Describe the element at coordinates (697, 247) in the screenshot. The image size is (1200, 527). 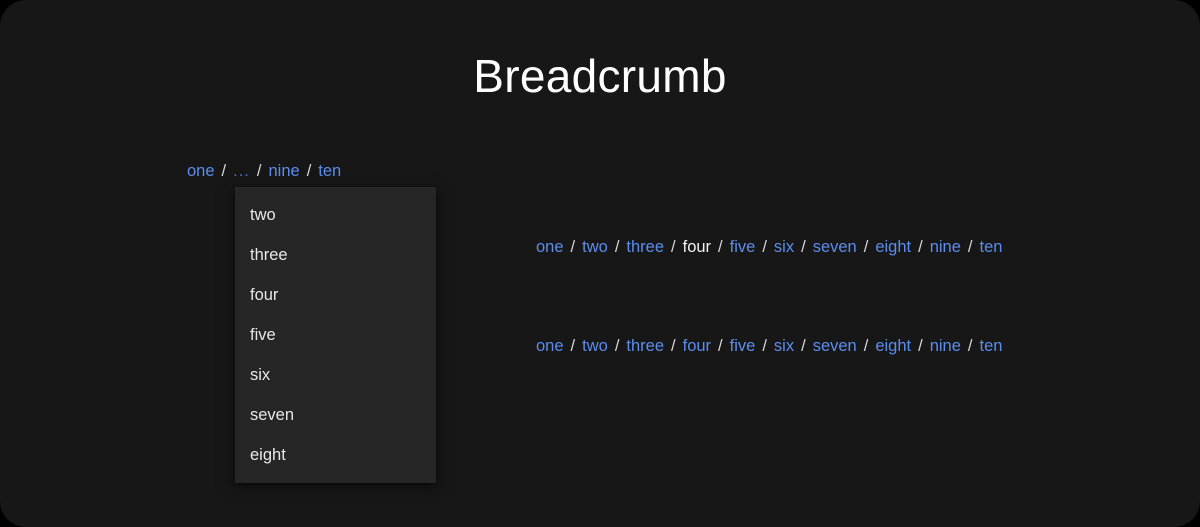
I see `breadcrumb-current-item: four` at that location.